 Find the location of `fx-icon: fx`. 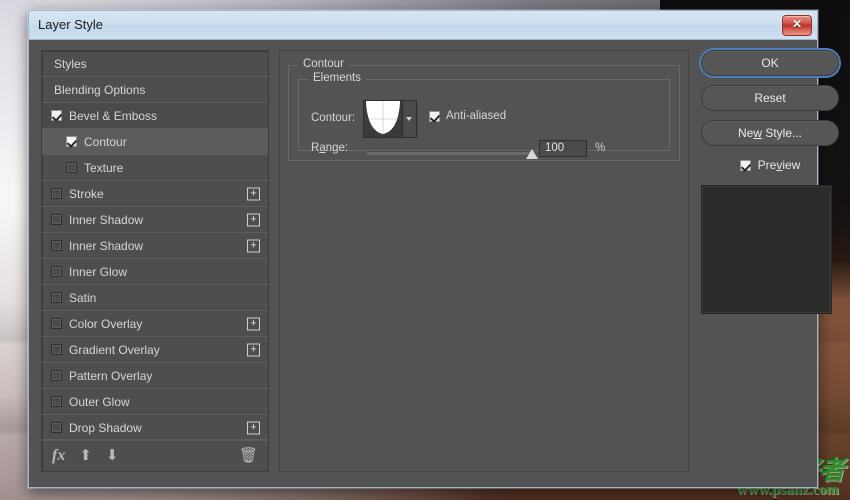

fx-icon: fx is located at coordinates (58, 455).